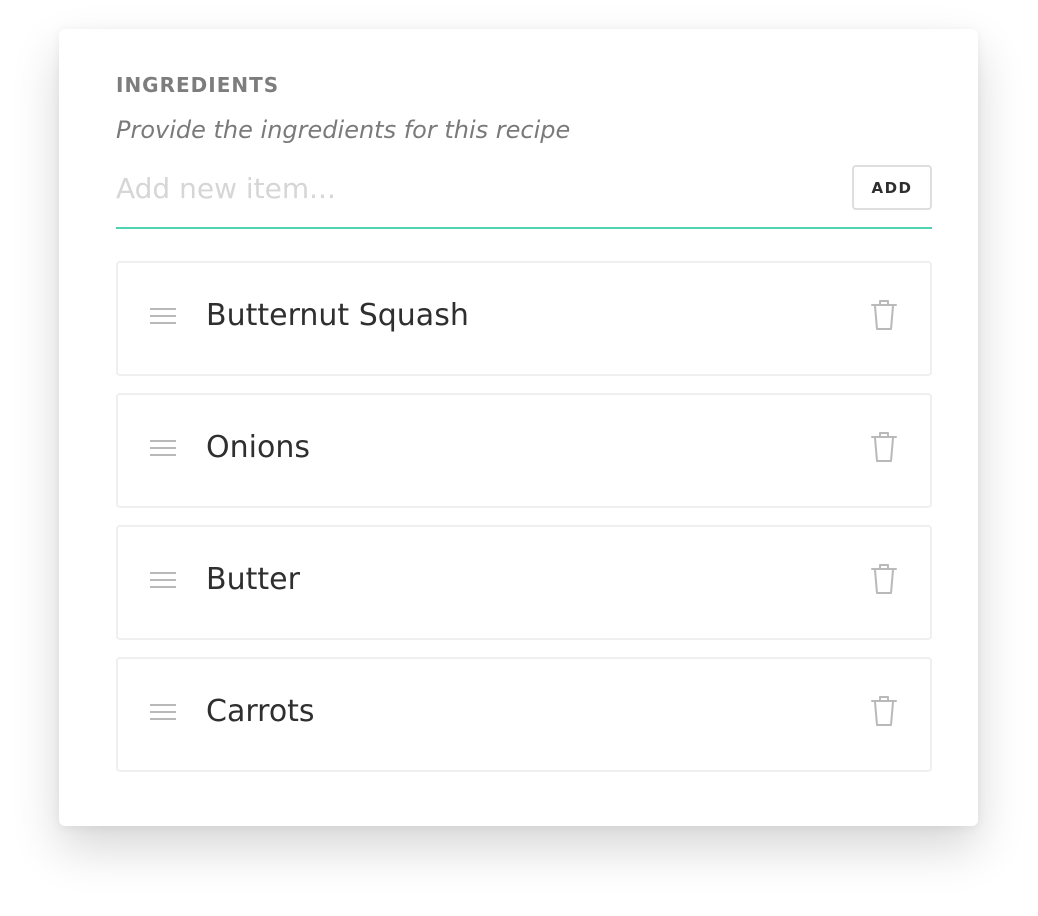 This screenshot has width=1038, height=916. I want to click on new-item-input, so click(466, 188).